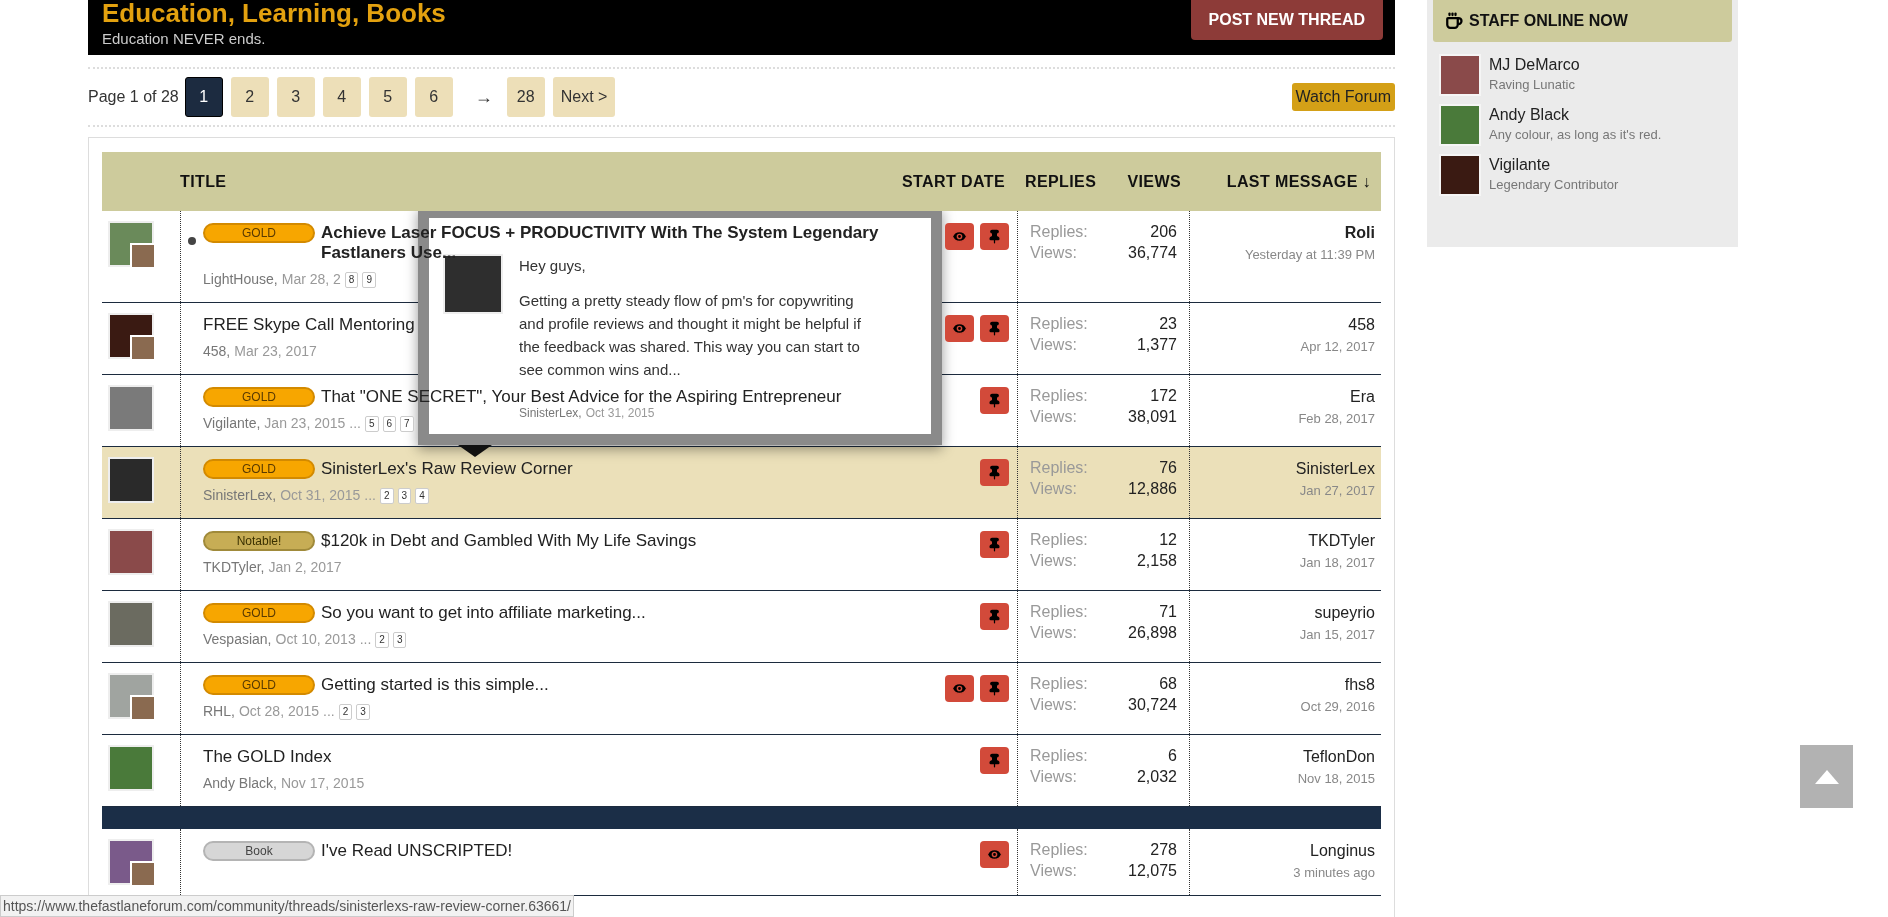 This screenshot has width=1888, height=917. What do you see at coordinates (389, 423) in the screenshot?
I see `page-link: 6` at bounding box center [389, 423].